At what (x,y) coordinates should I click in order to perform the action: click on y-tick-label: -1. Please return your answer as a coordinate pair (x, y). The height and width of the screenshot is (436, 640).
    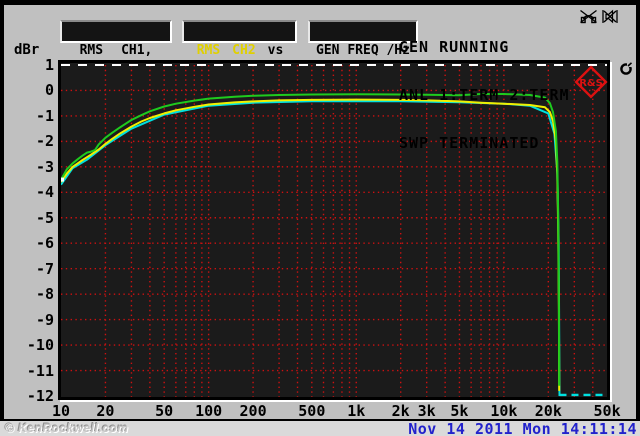
    Looking at the image, I should click on (44, 115).